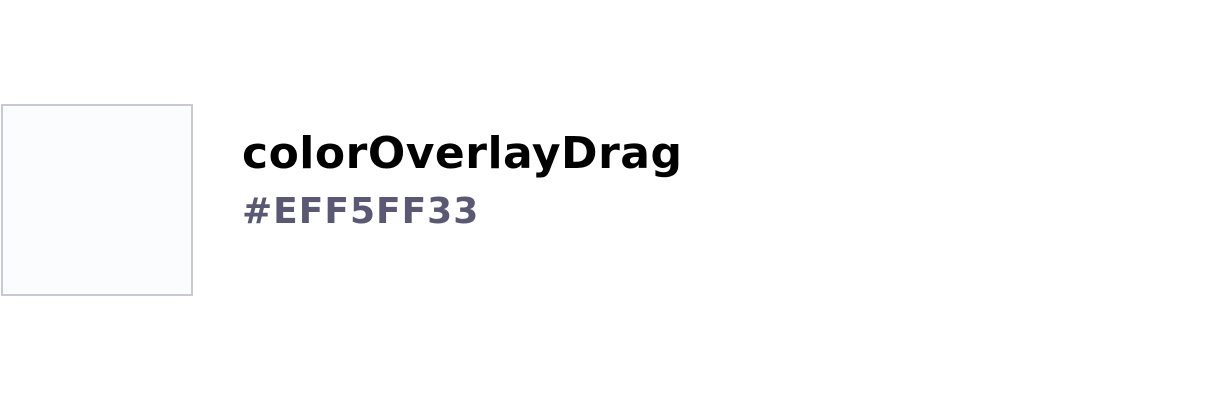 This screenshot has height=402, width=1206. What do you see at coordinates (462, 181) in the screenshot?
I see `token-meta: colorOverlayDrag #EFF5FF33` at bounding box center [462, 181].